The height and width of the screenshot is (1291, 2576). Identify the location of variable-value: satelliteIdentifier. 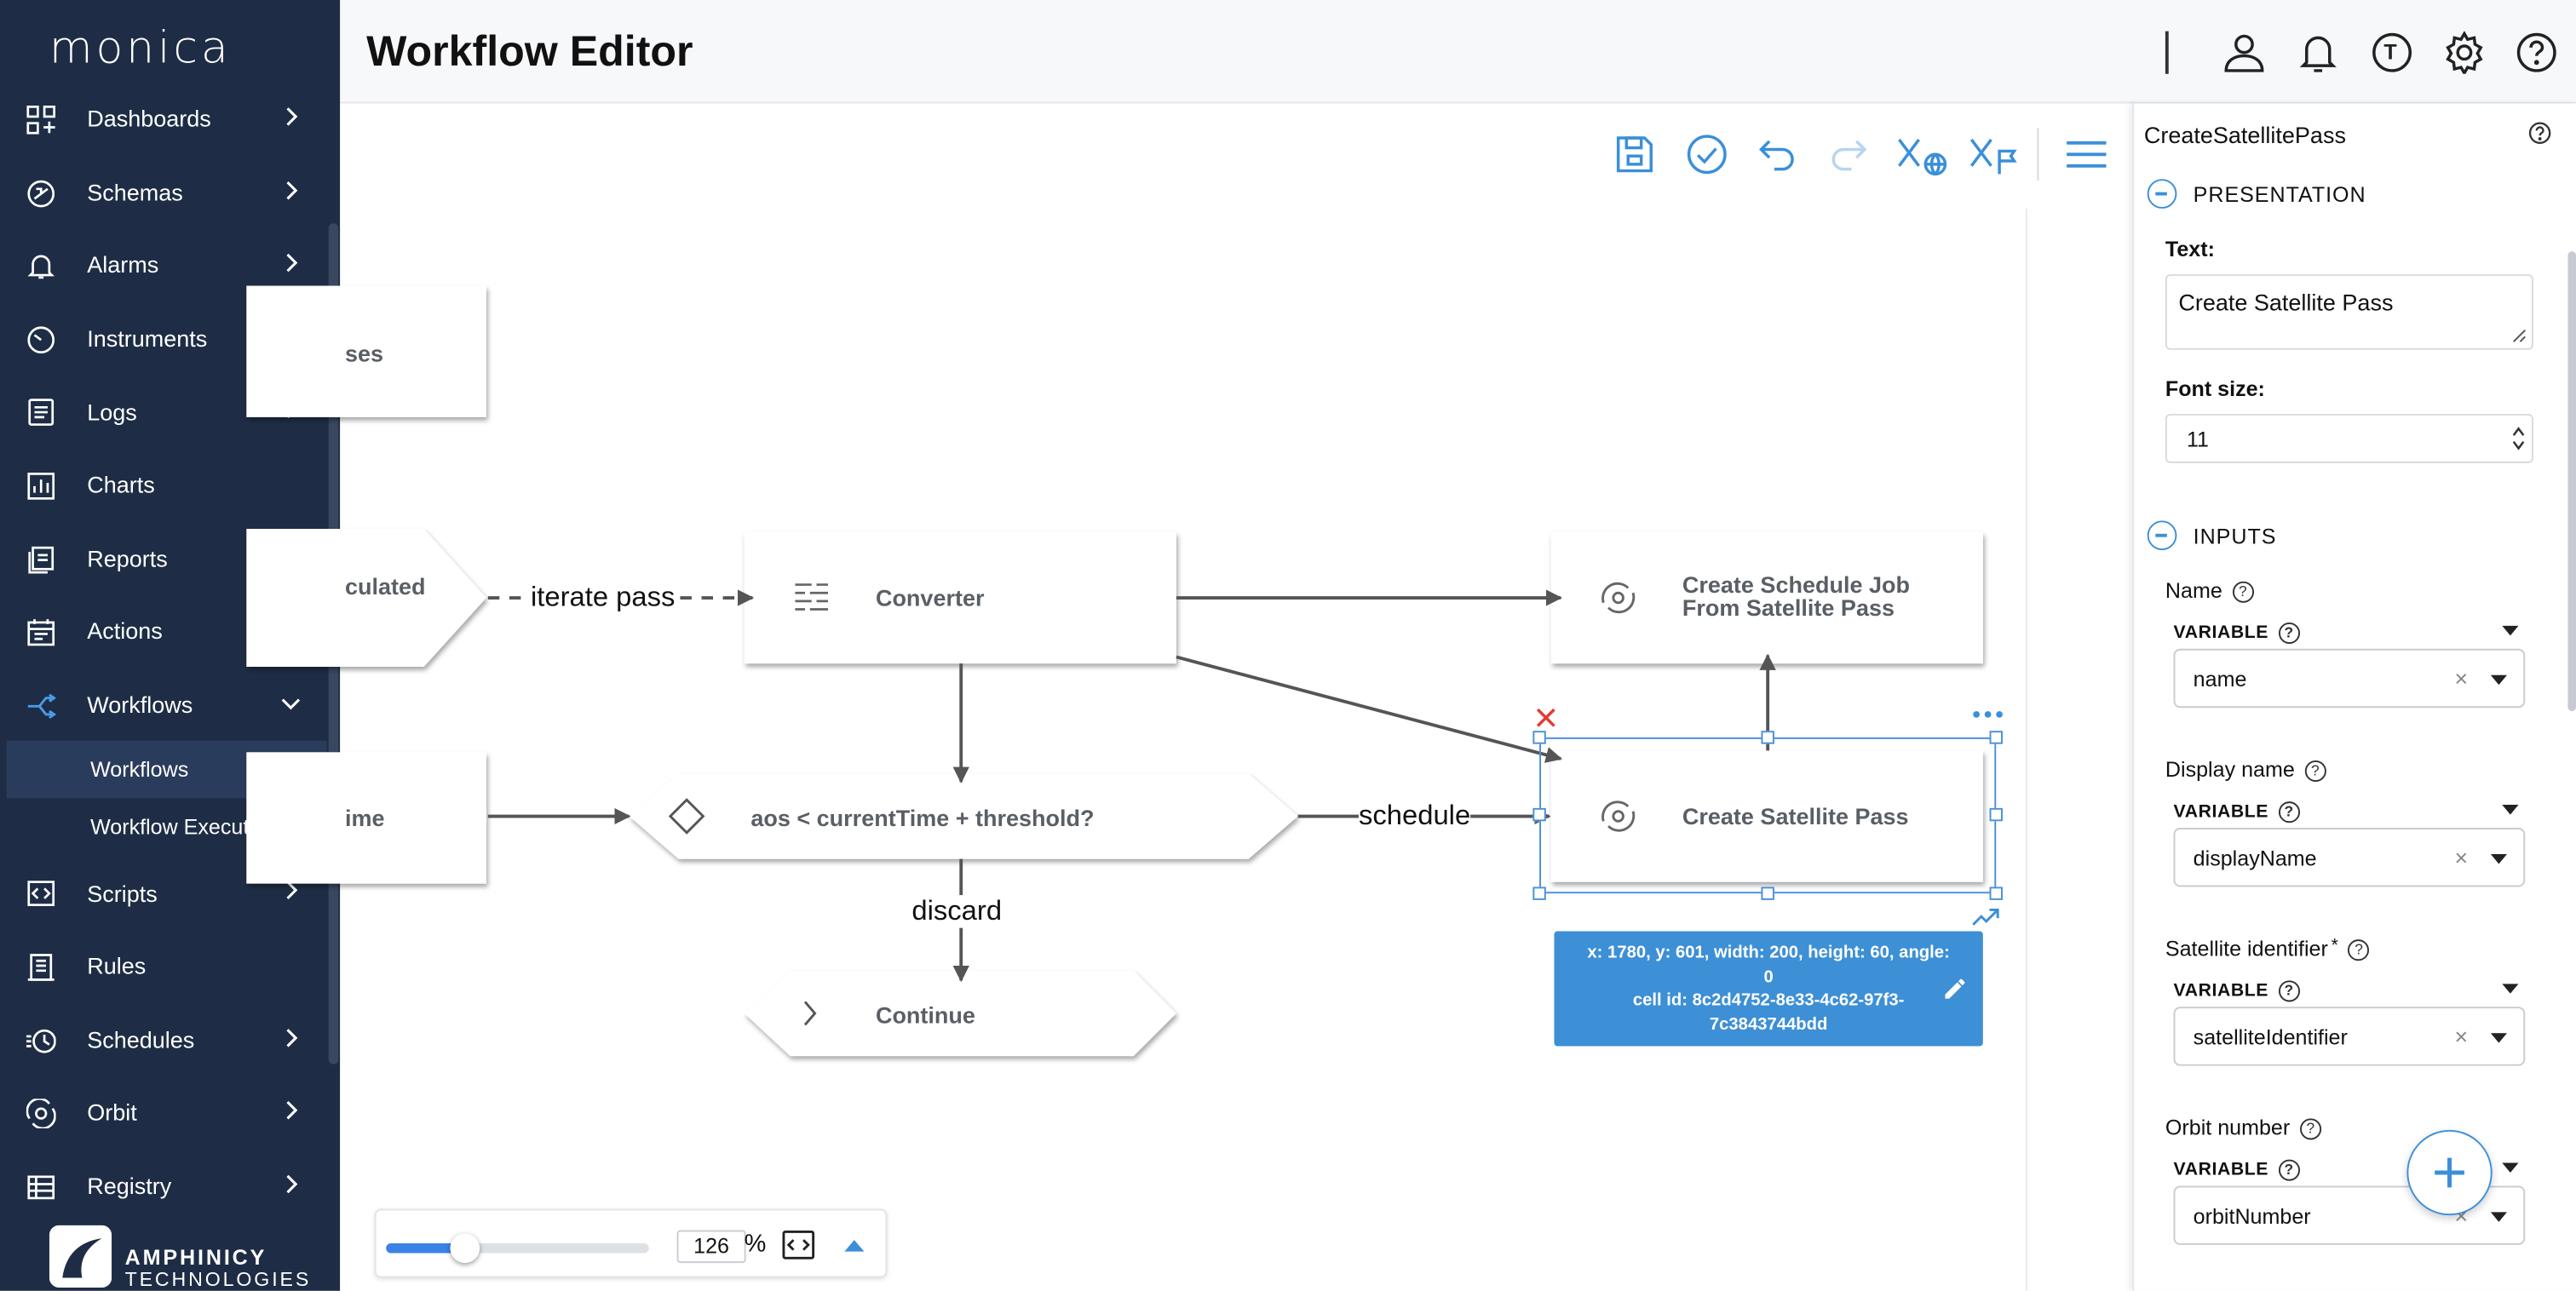
(2270, 1037).